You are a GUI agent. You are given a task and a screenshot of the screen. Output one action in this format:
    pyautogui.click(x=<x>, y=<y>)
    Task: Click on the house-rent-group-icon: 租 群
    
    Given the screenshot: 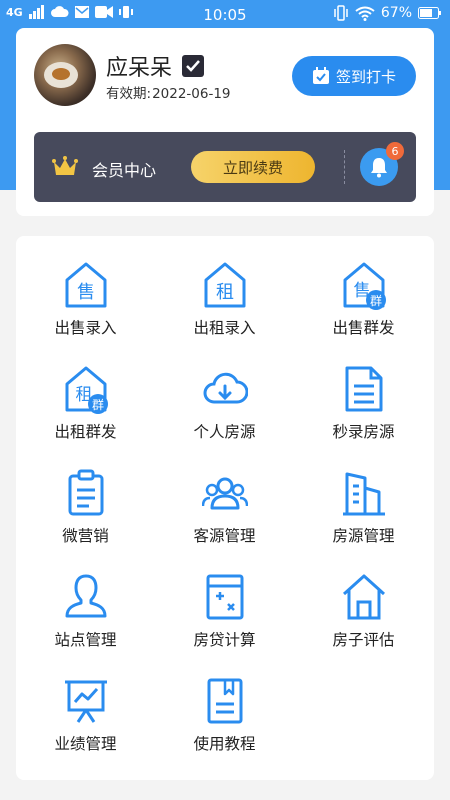 What is the action you would take?
    pyautogui.click(x=86, y=390)
    